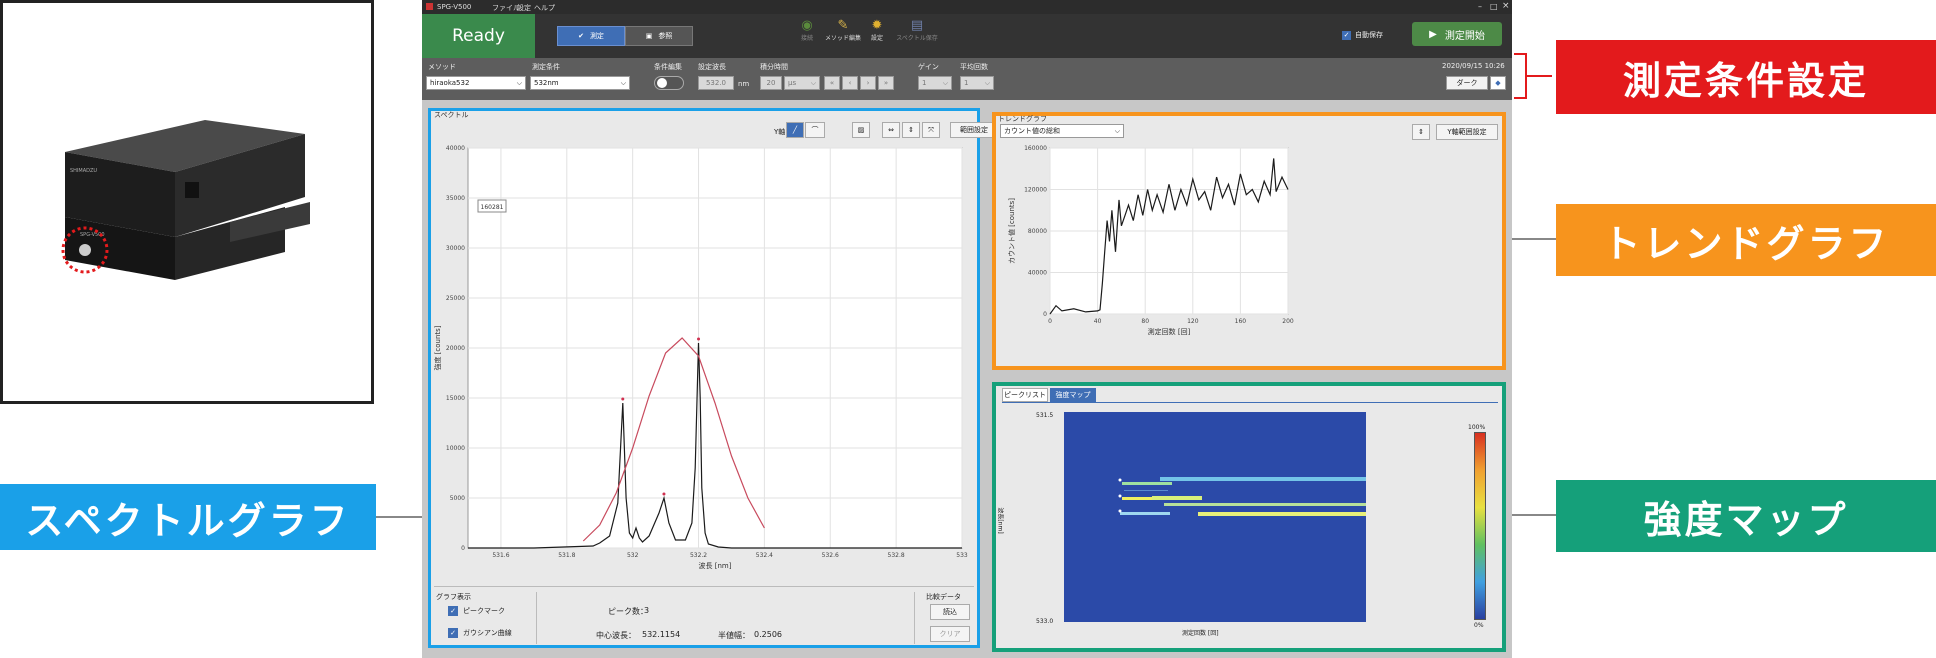 The width and height of the screenshot is (1936, 658). What do you see at coordinates (977, 83) in the screenshot?
I see `average-select: 1 ⌵` at bounding box center [977, 83].